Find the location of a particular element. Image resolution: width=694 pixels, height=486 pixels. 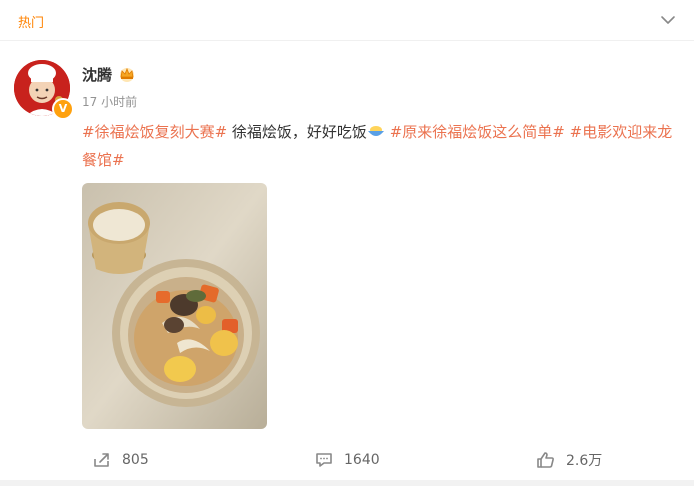

post-image is located at coordinates (174, 306).